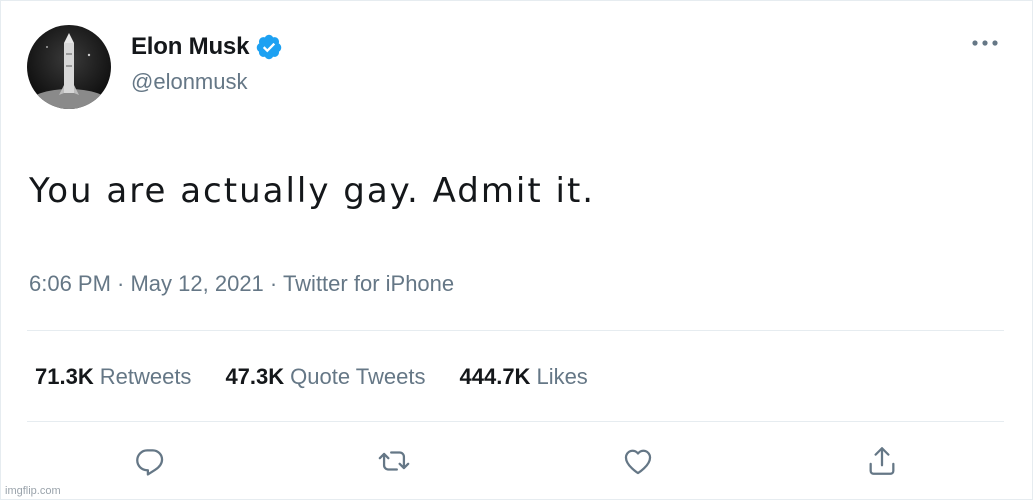 The image size is (1033, 500). I want to click on like-button, so click(638, 461).